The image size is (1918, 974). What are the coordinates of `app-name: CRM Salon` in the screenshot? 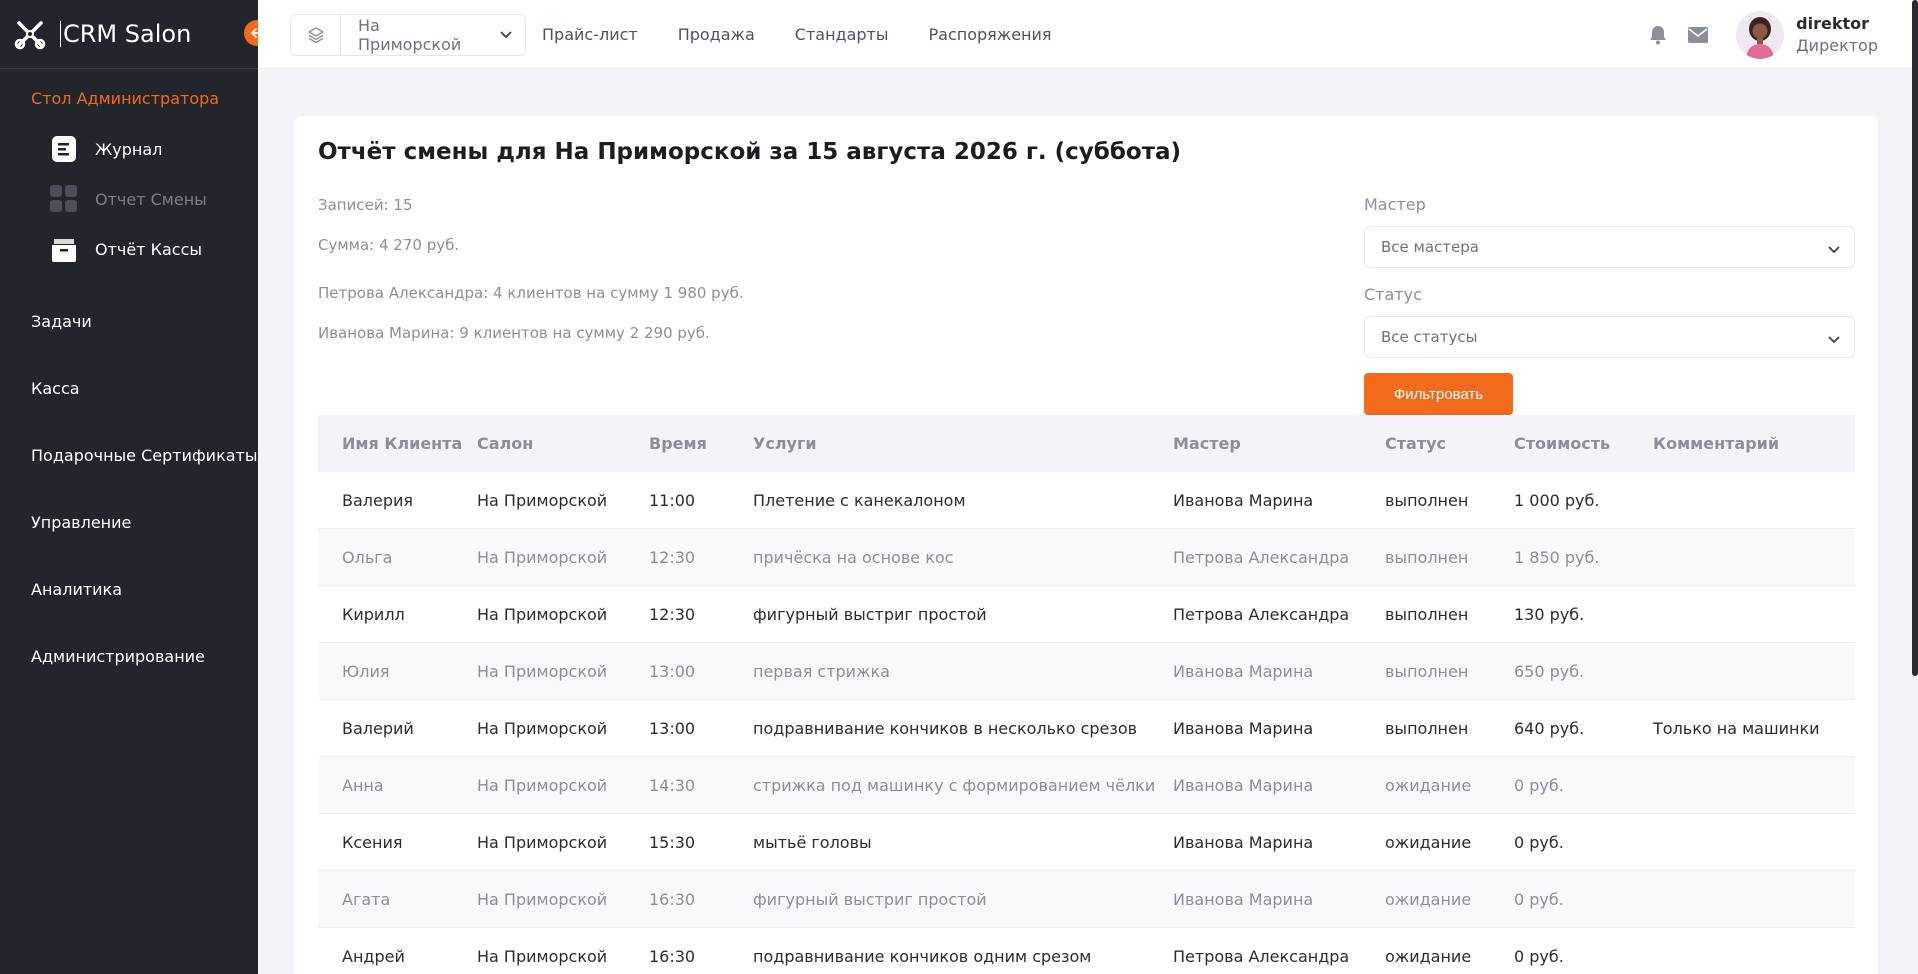 It's located at (125, 34).